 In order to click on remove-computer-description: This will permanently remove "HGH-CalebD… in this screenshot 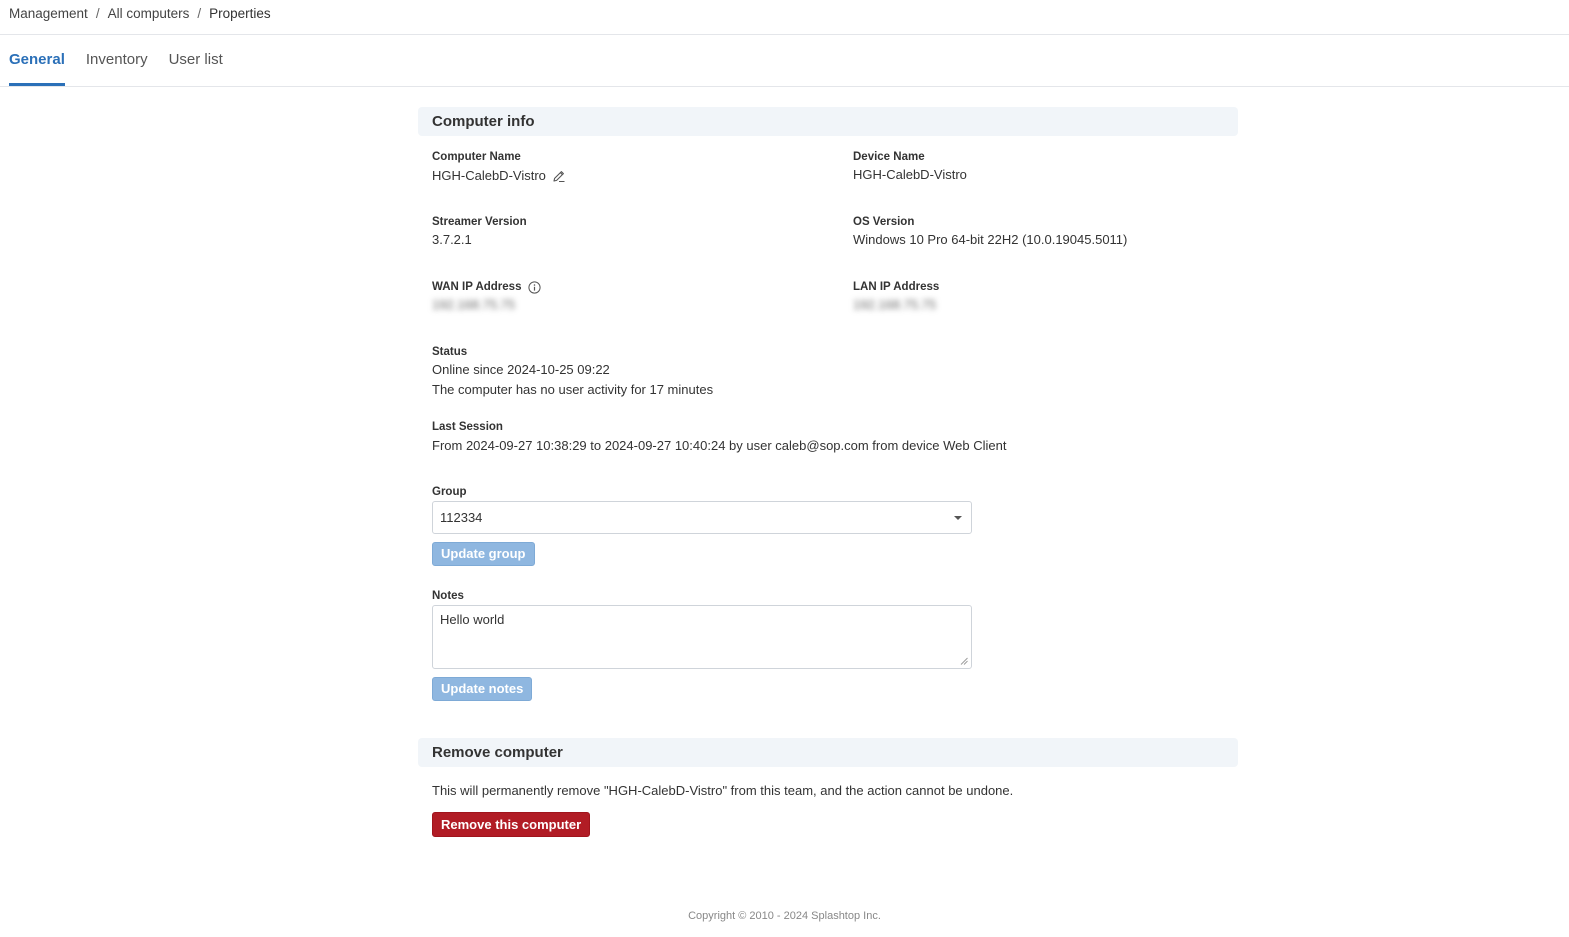, I will do `click(723, 790)`.